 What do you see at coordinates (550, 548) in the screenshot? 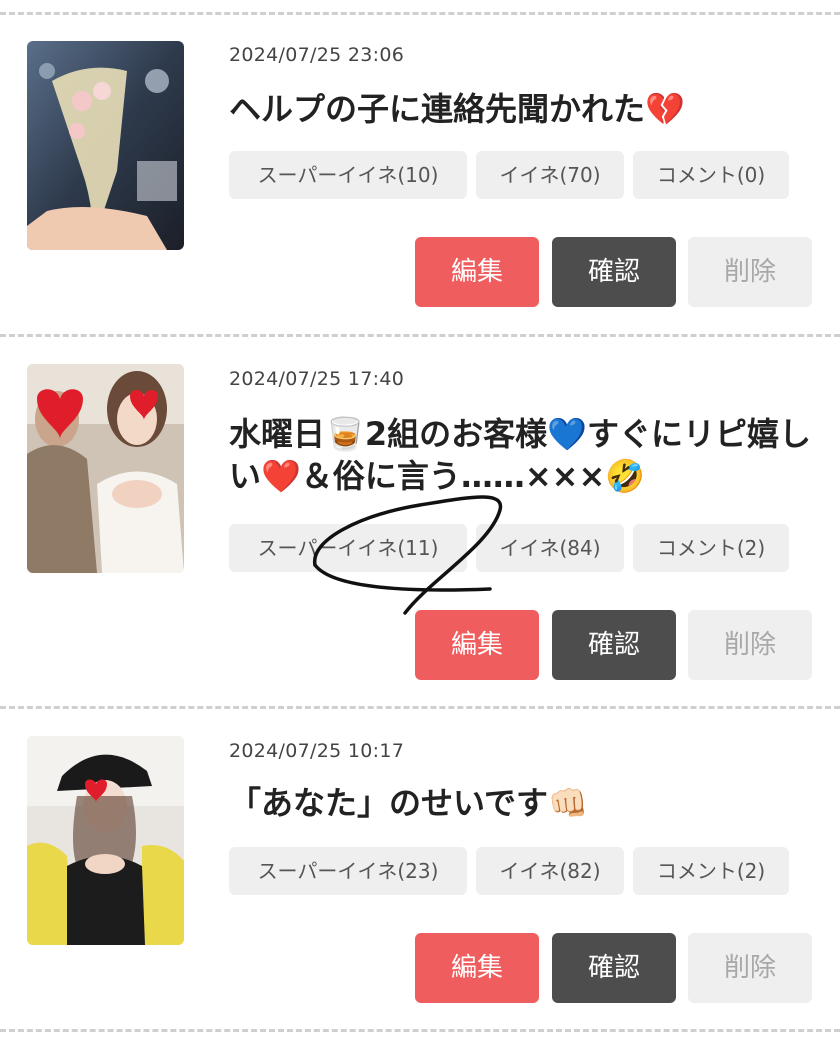
I see `like-count: イイネ(84)` at bounding box center [550, 548].